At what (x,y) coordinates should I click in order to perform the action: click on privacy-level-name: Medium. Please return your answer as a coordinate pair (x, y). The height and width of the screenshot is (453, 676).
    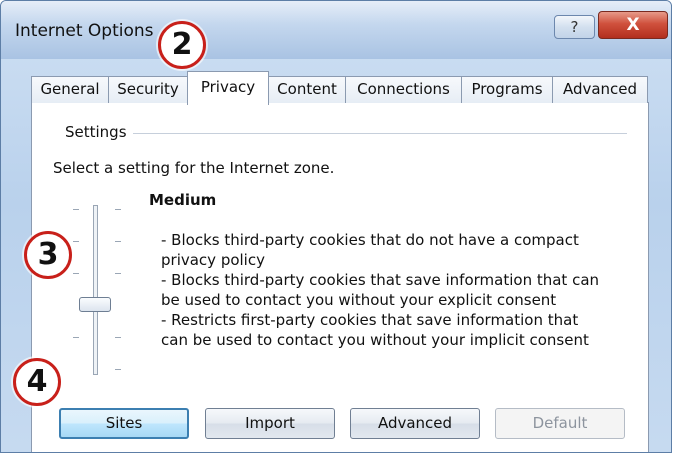
    Looking at the image, I should click on (183, 200).